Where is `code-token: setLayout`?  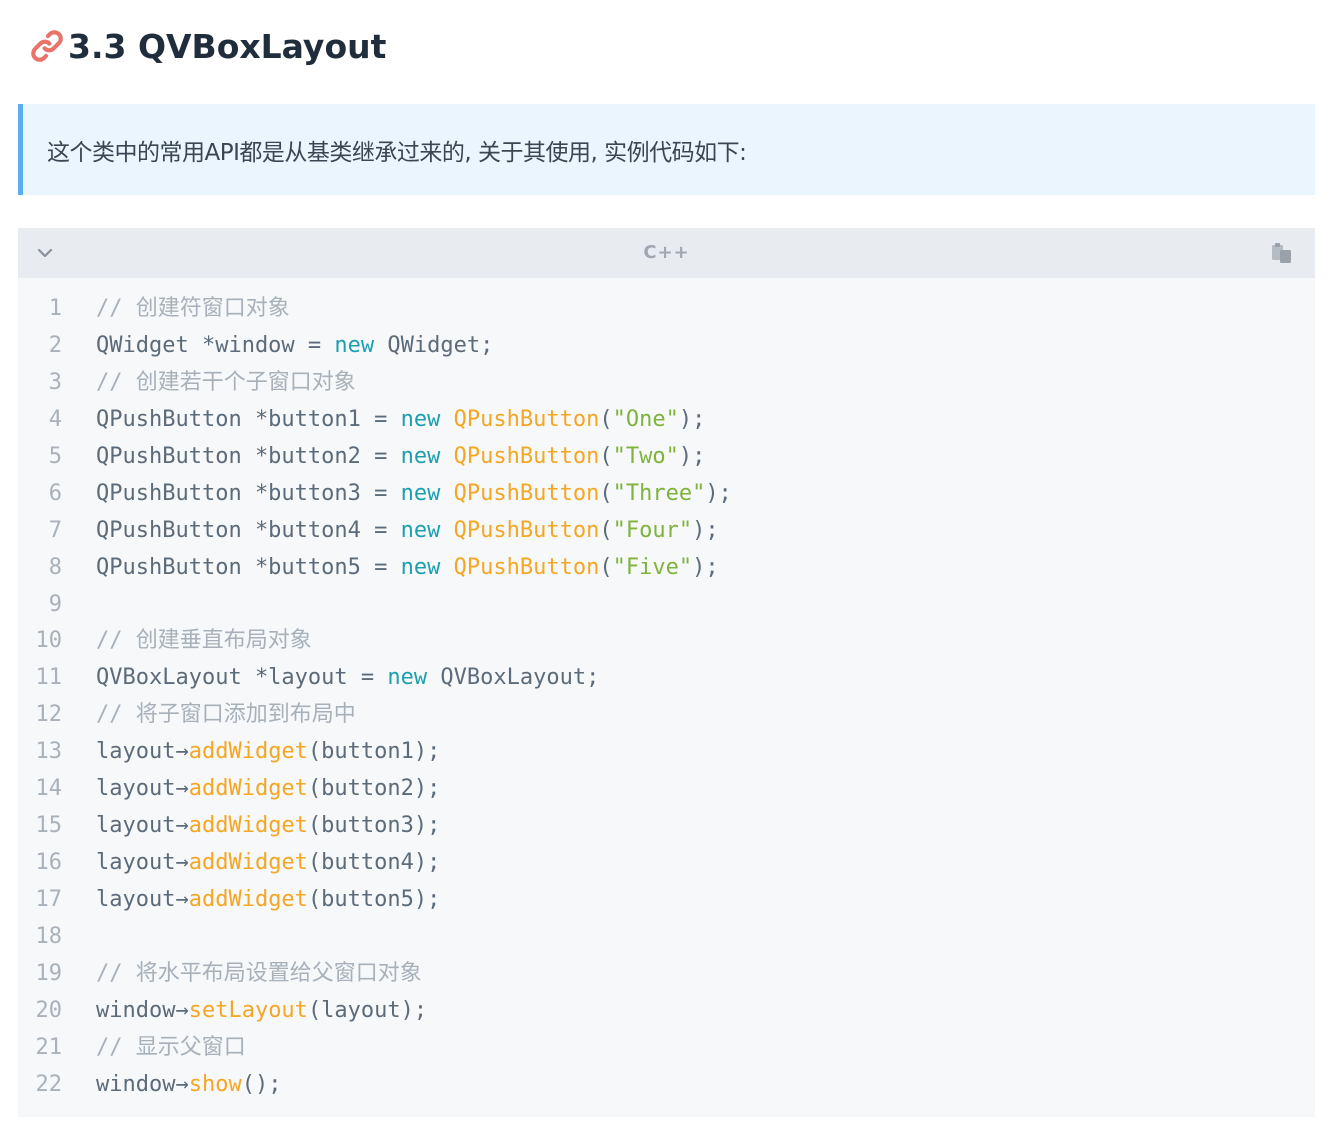
code-token: setLayout is located at coordinates (248, 1010).